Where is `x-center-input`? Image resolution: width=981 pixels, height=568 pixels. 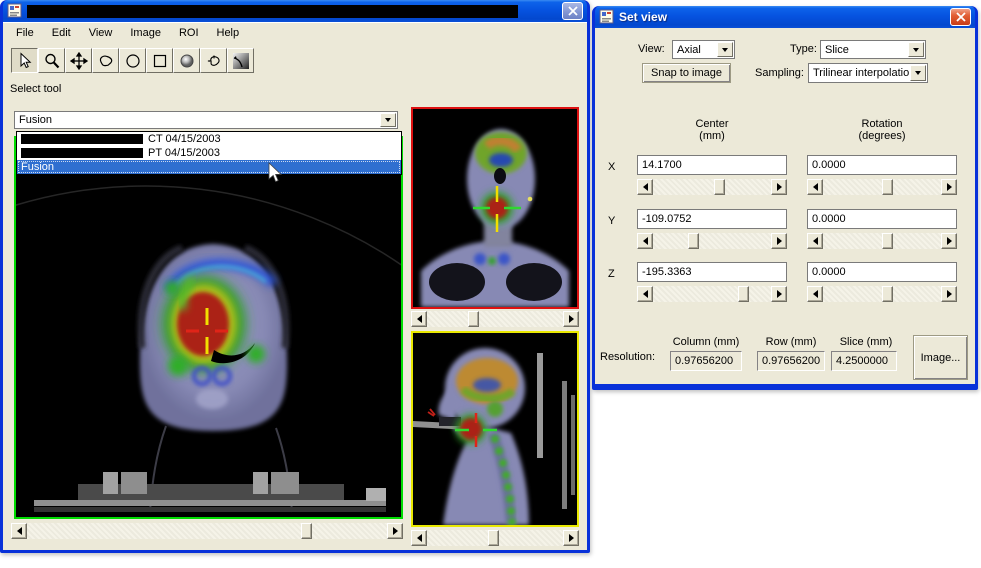
x-center-input is located at coordinates (712, 165).